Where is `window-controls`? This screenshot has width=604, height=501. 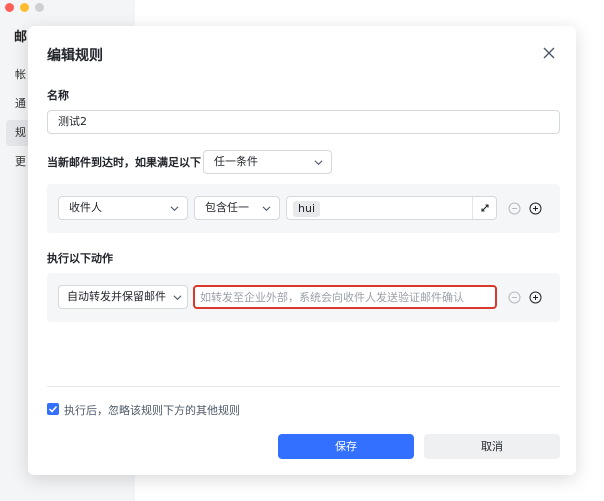 window-controls is located at coordinates (24, 7).